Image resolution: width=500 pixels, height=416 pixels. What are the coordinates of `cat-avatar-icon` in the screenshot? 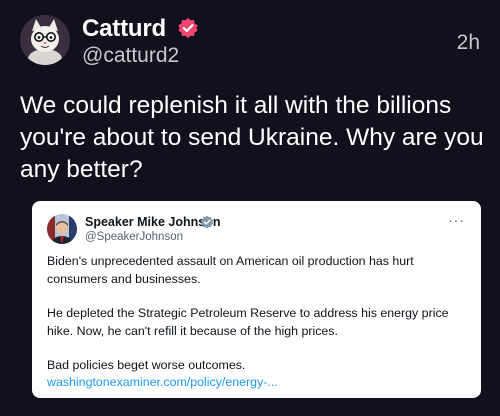 It's located at (45, 40).